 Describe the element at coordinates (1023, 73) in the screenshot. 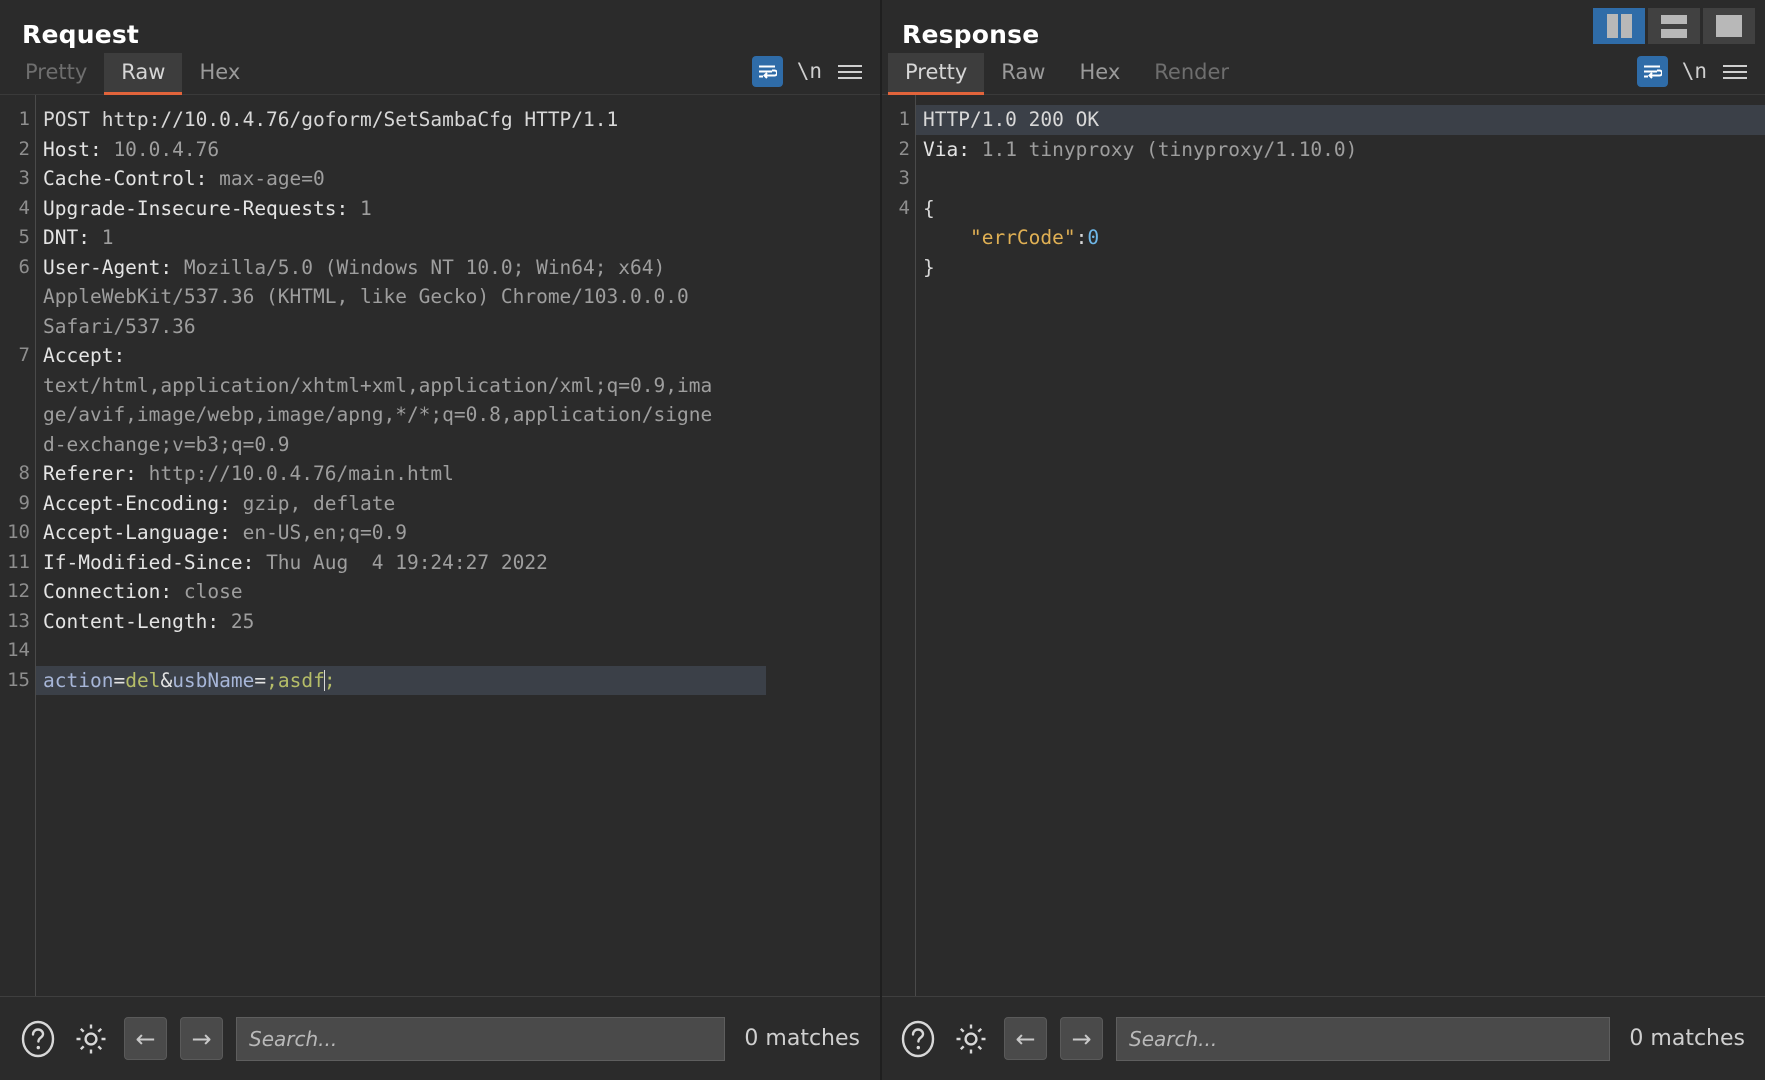

I see `response-tab-raw: Raw` at that location.